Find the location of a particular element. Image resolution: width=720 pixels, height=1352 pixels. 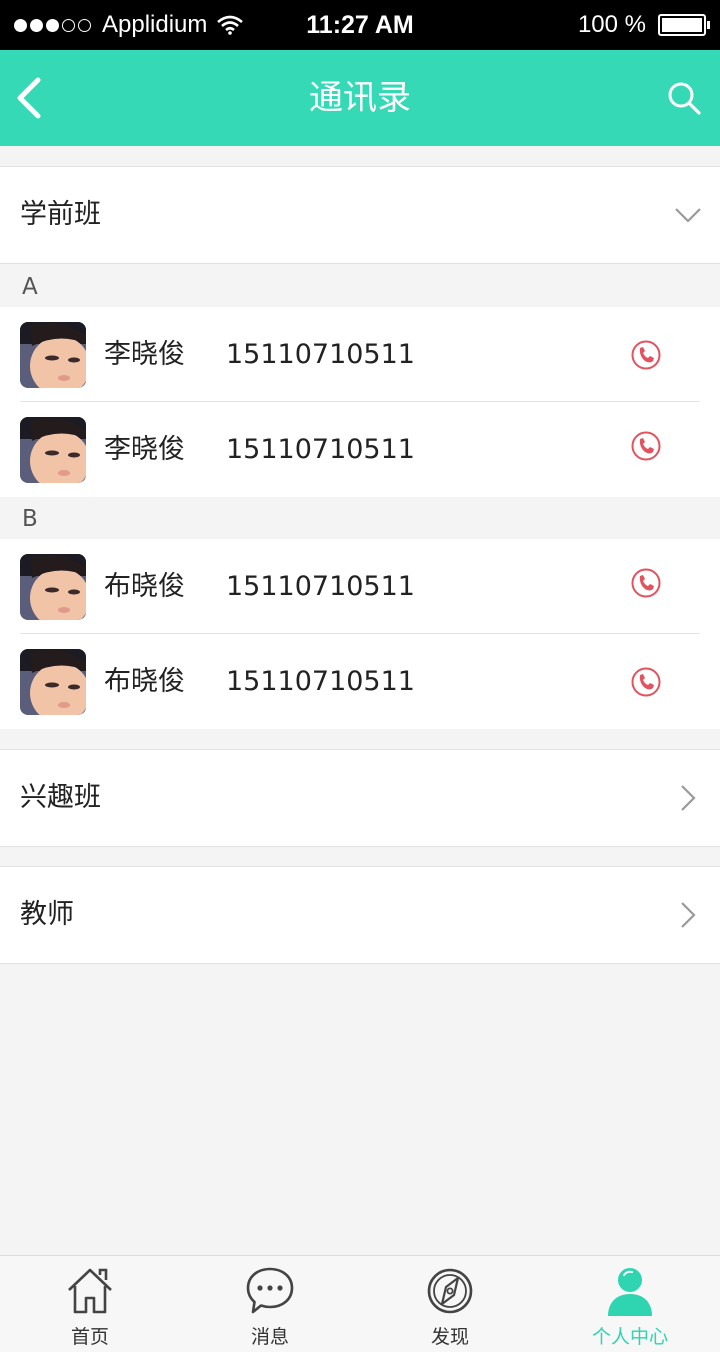

chevron-down-icon is located at coordinates (688, 215).